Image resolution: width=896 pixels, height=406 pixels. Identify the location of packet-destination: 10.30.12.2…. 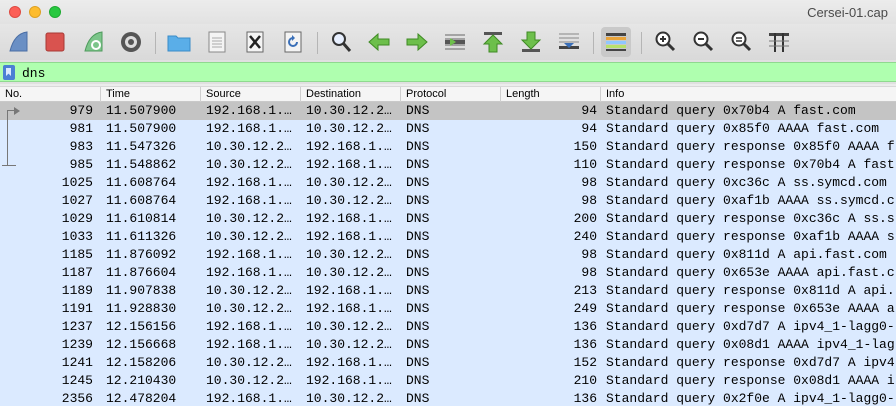
(349, 110).